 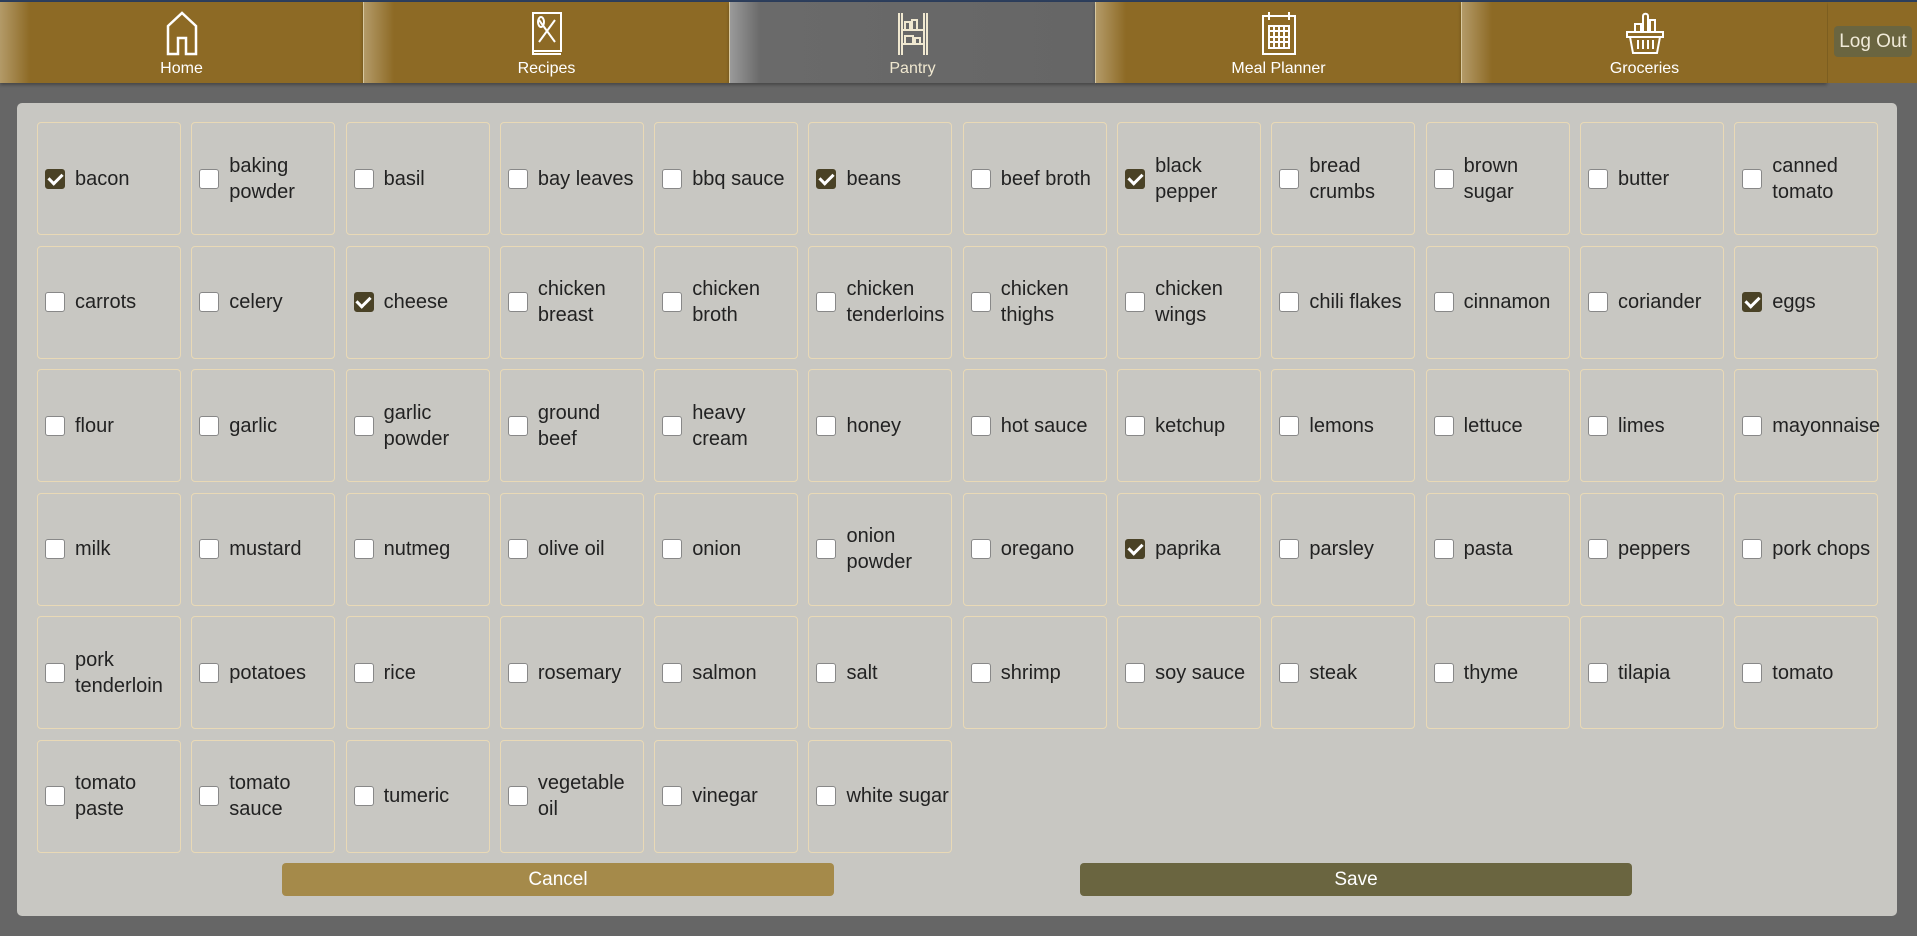 I want to click on pantry-item: tilapia, so click(x=1651, y=672).